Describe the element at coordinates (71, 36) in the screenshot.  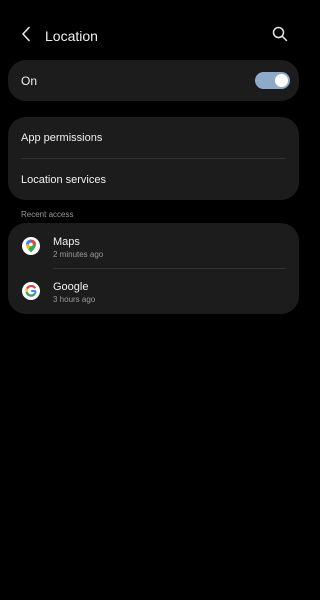
I see `page-title: Location` at that location.